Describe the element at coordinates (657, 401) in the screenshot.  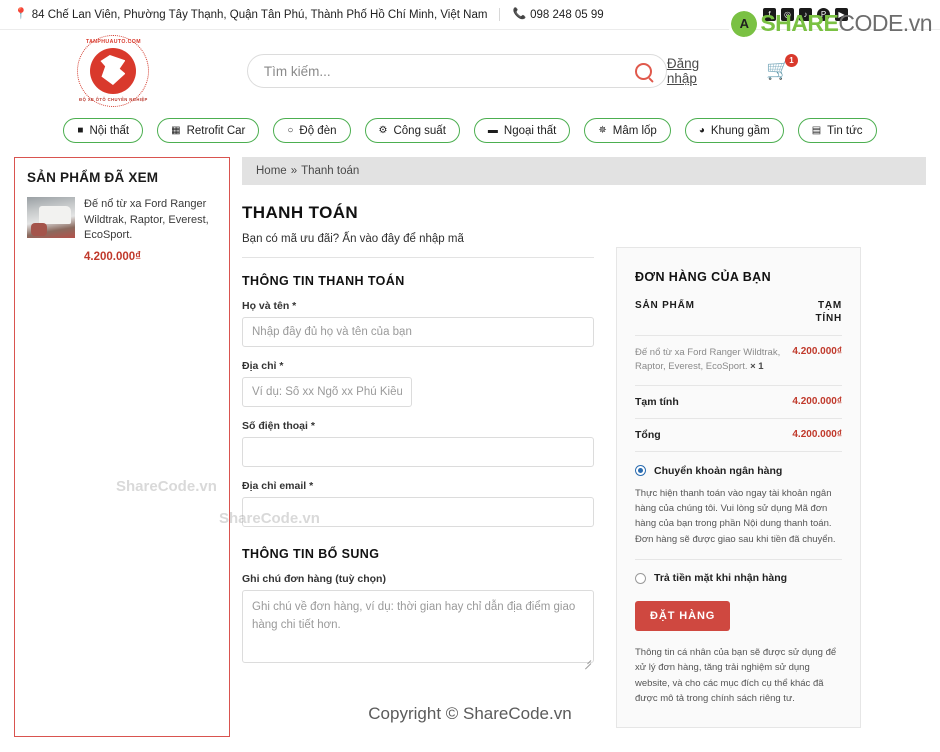
I see `subtotal-label: Tạm tính` at that location.